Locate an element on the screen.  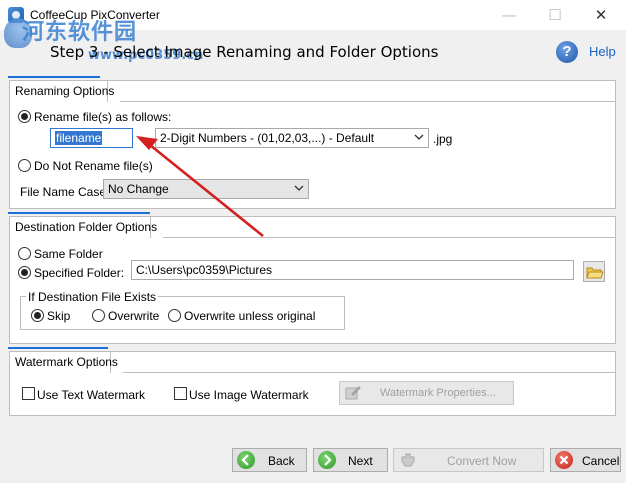
convert-now-button: Convert Now is located at coordinates (468, 460).